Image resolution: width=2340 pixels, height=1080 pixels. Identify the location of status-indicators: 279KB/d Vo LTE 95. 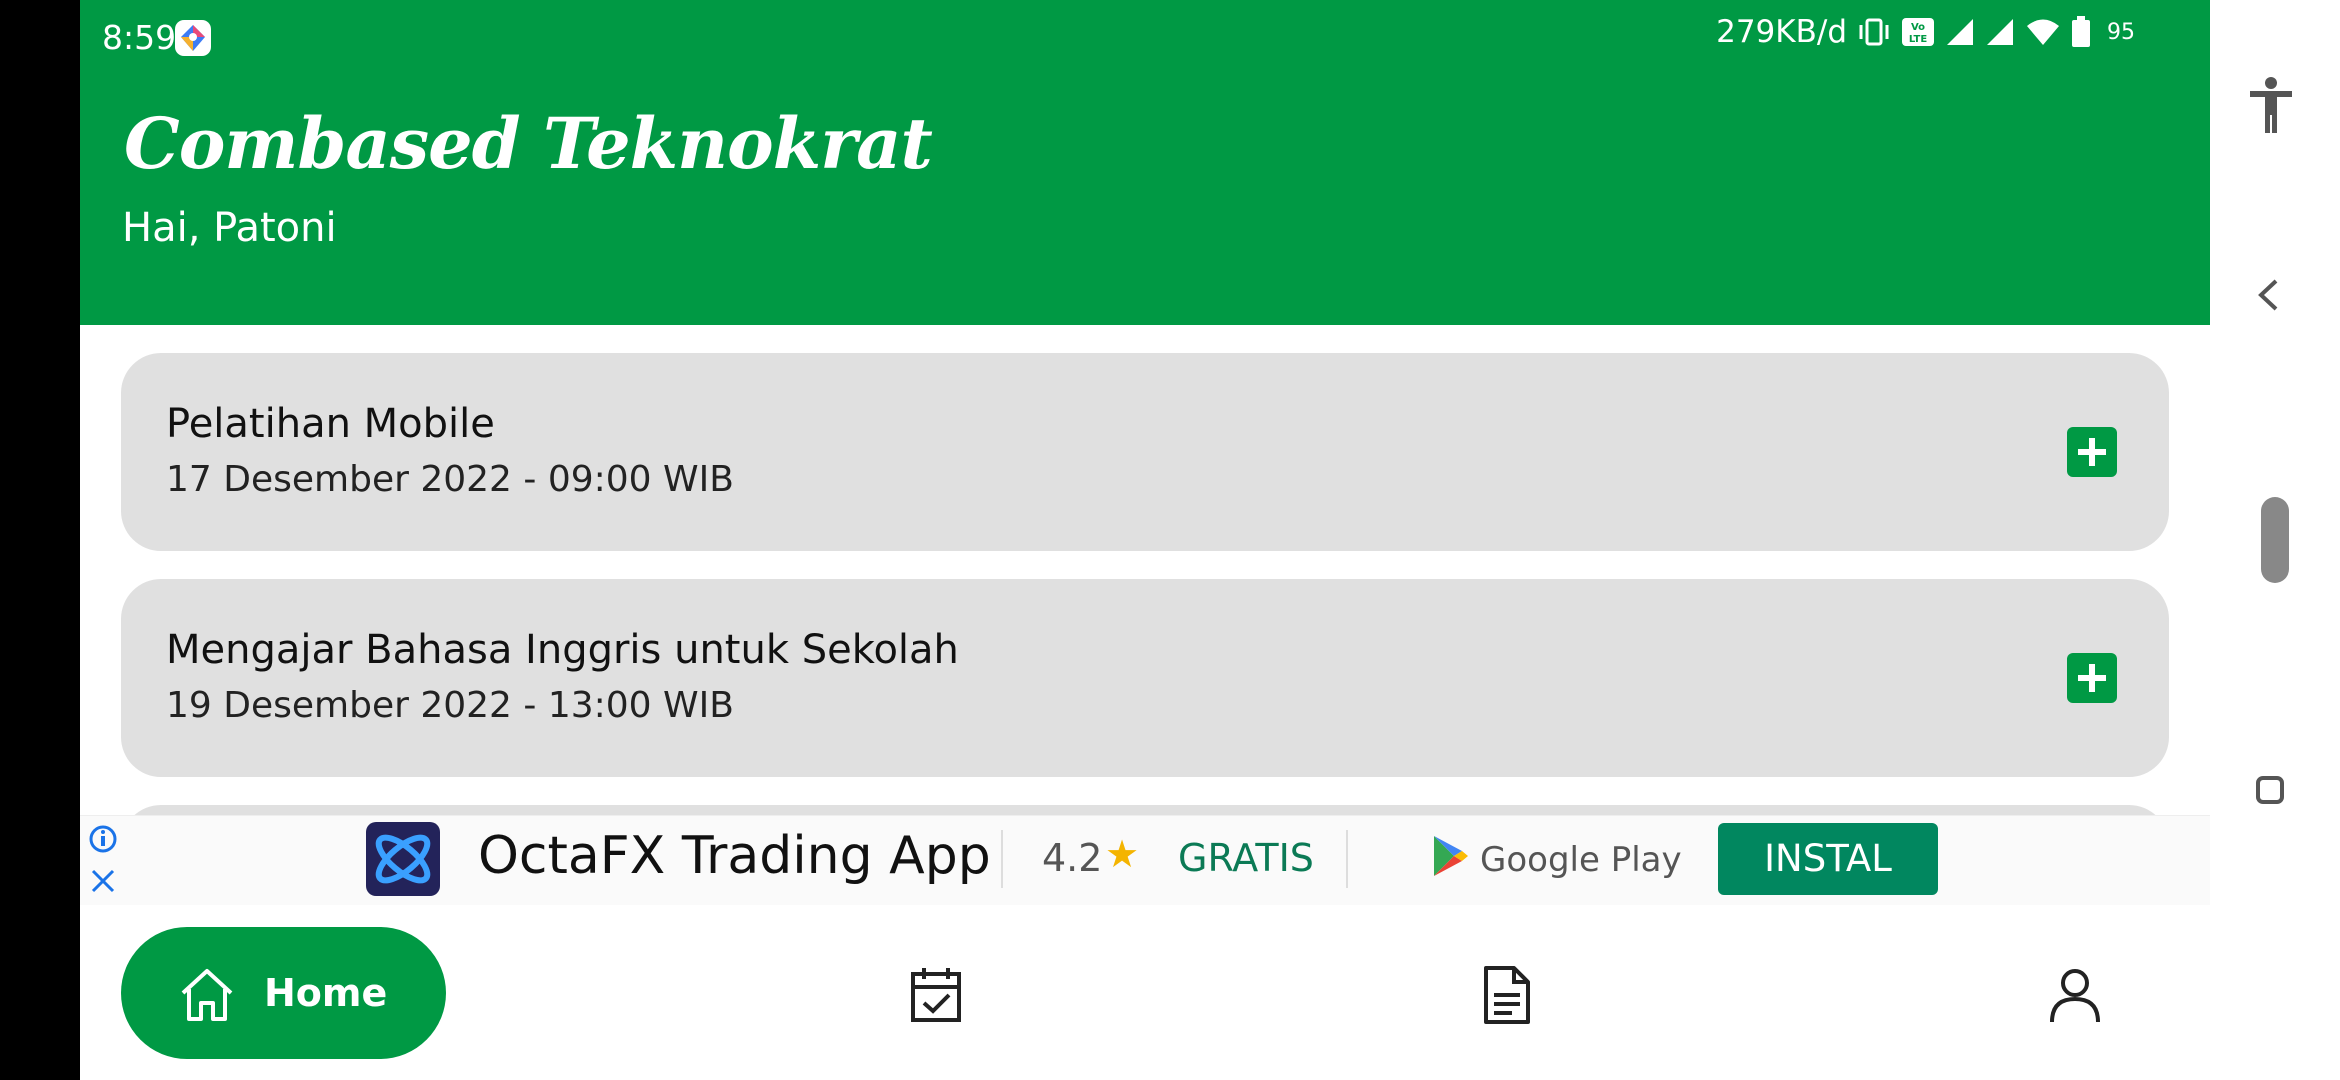
(1925, 32).